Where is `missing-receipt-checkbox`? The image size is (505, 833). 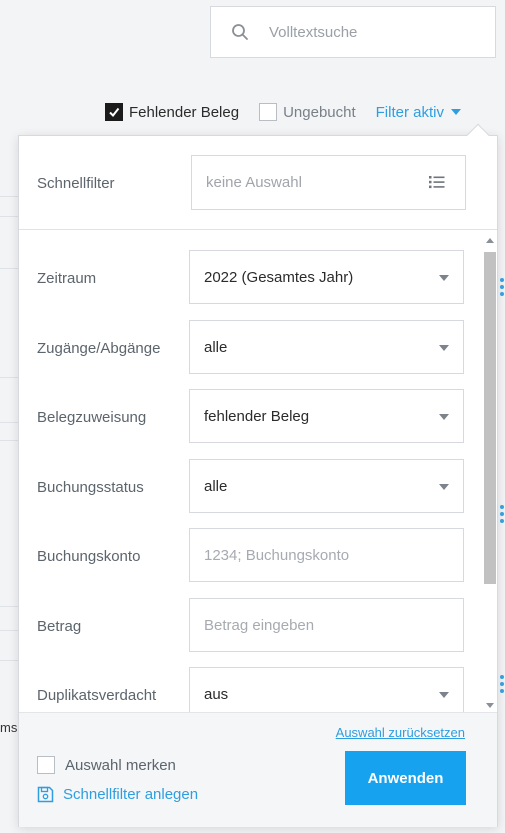 missing-receipt-checkbox is located at coordinates (114, 112).